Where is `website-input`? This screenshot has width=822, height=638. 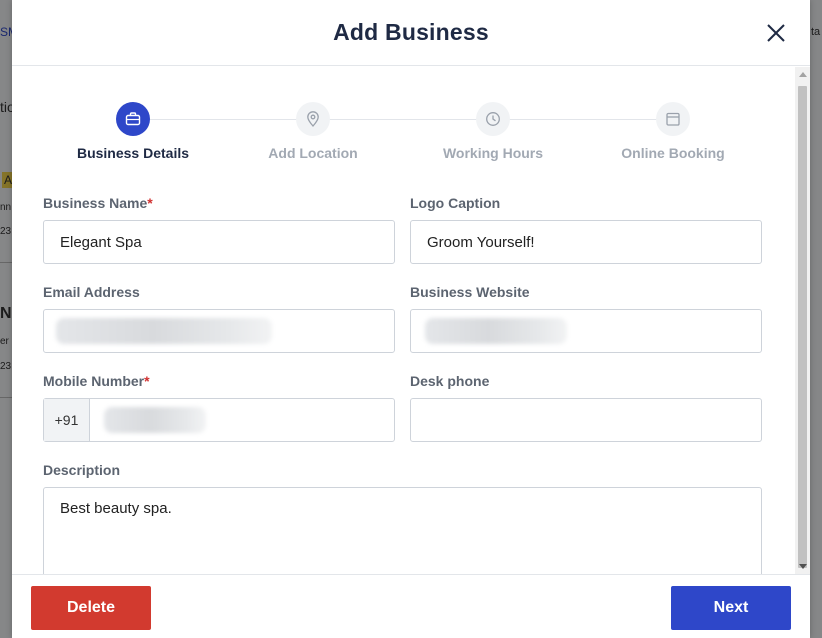
website-input is located at coordinates (586, 331).